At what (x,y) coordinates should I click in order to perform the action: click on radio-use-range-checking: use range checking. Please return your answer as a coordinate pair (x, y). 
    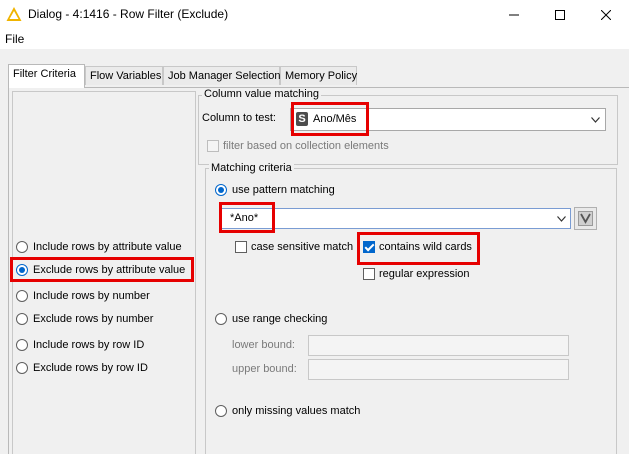
    Looking at the image, I should click on (271, 319).